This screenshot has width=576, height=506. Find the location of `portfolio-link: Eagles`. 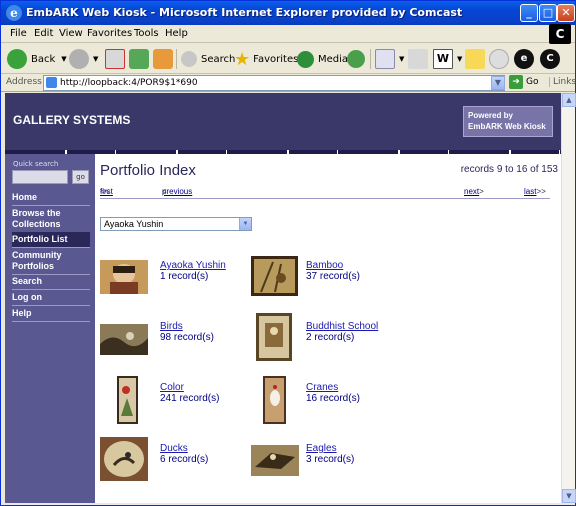

portfolio-link: Eagles is located at coordinates (321, 448).